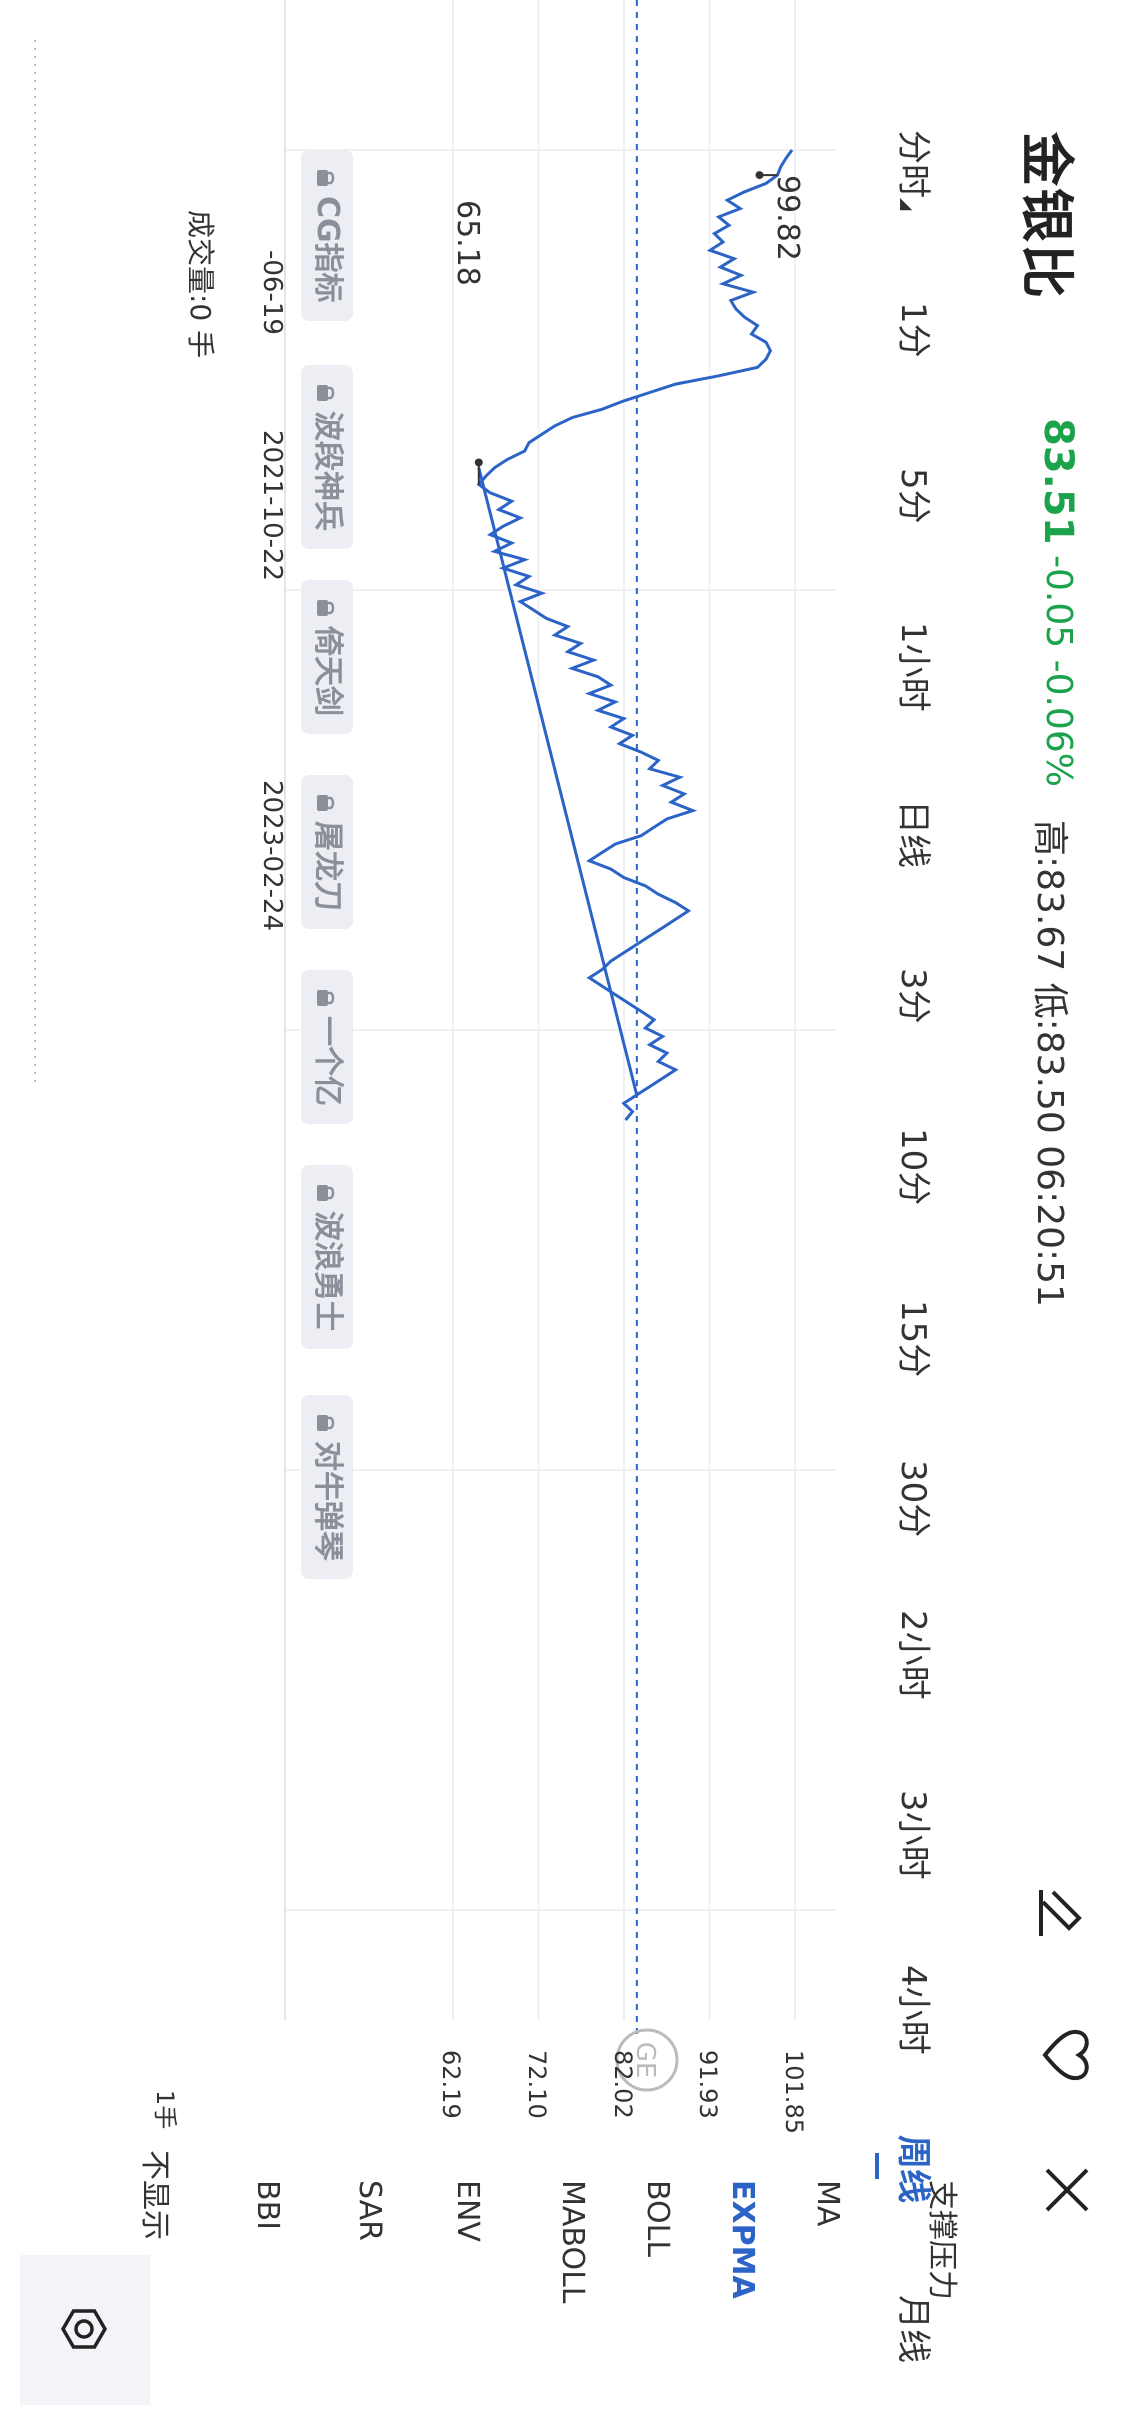 Image resolution: width=1125 pixels, height=2436 pixels. I want to click on settings-button, so click(85, 2330).